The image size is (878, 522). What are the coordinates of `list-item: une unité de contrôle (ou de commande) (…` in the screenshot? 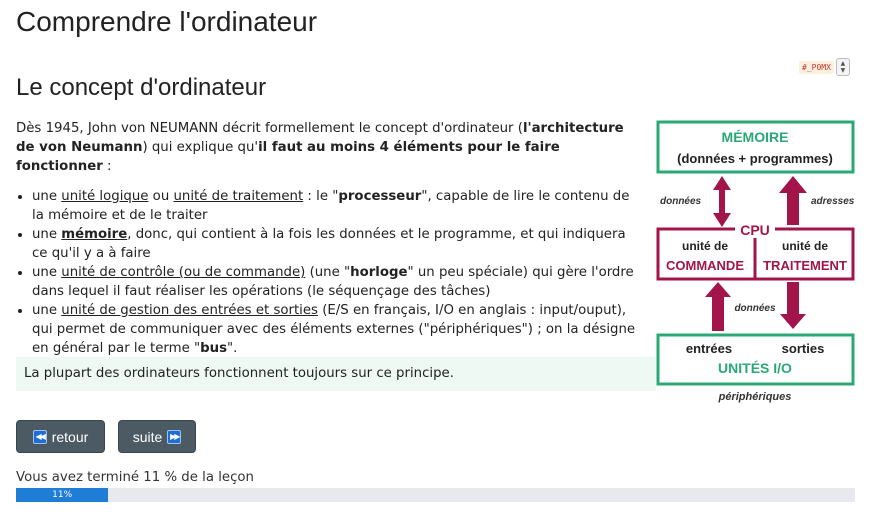 It's located at (338, 282).